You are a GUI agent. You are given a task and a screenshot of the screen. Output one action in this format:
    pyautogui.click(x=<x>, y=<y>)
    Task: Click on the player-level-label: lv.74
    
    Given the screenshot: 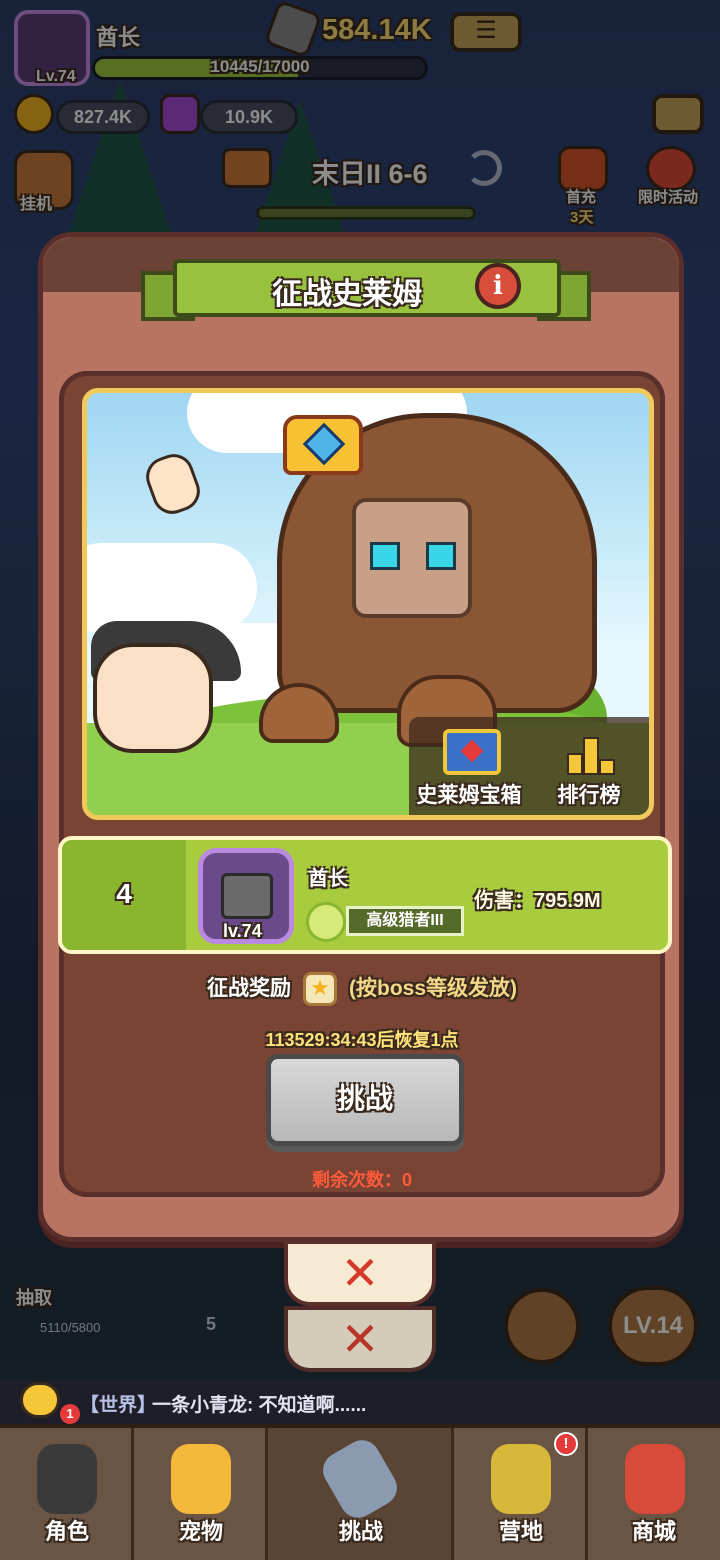 What is the action you would take?
    pyautogui.click(x=242, y=931)
    